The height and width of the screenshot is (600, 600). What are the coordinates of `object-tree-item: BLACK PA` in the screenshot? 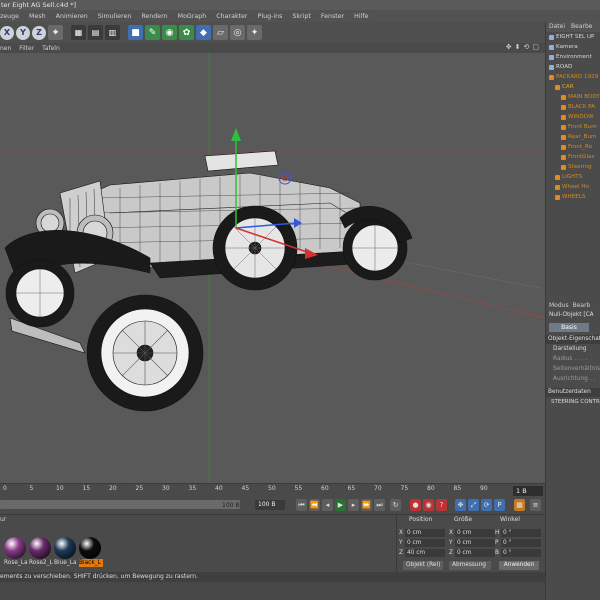 It's located at (573, 107).